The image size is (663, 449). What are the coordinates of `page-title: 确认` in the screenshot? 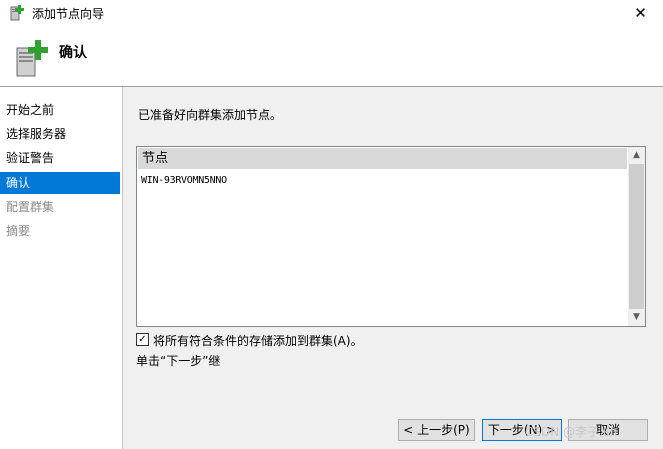 It's located at (73, 53).